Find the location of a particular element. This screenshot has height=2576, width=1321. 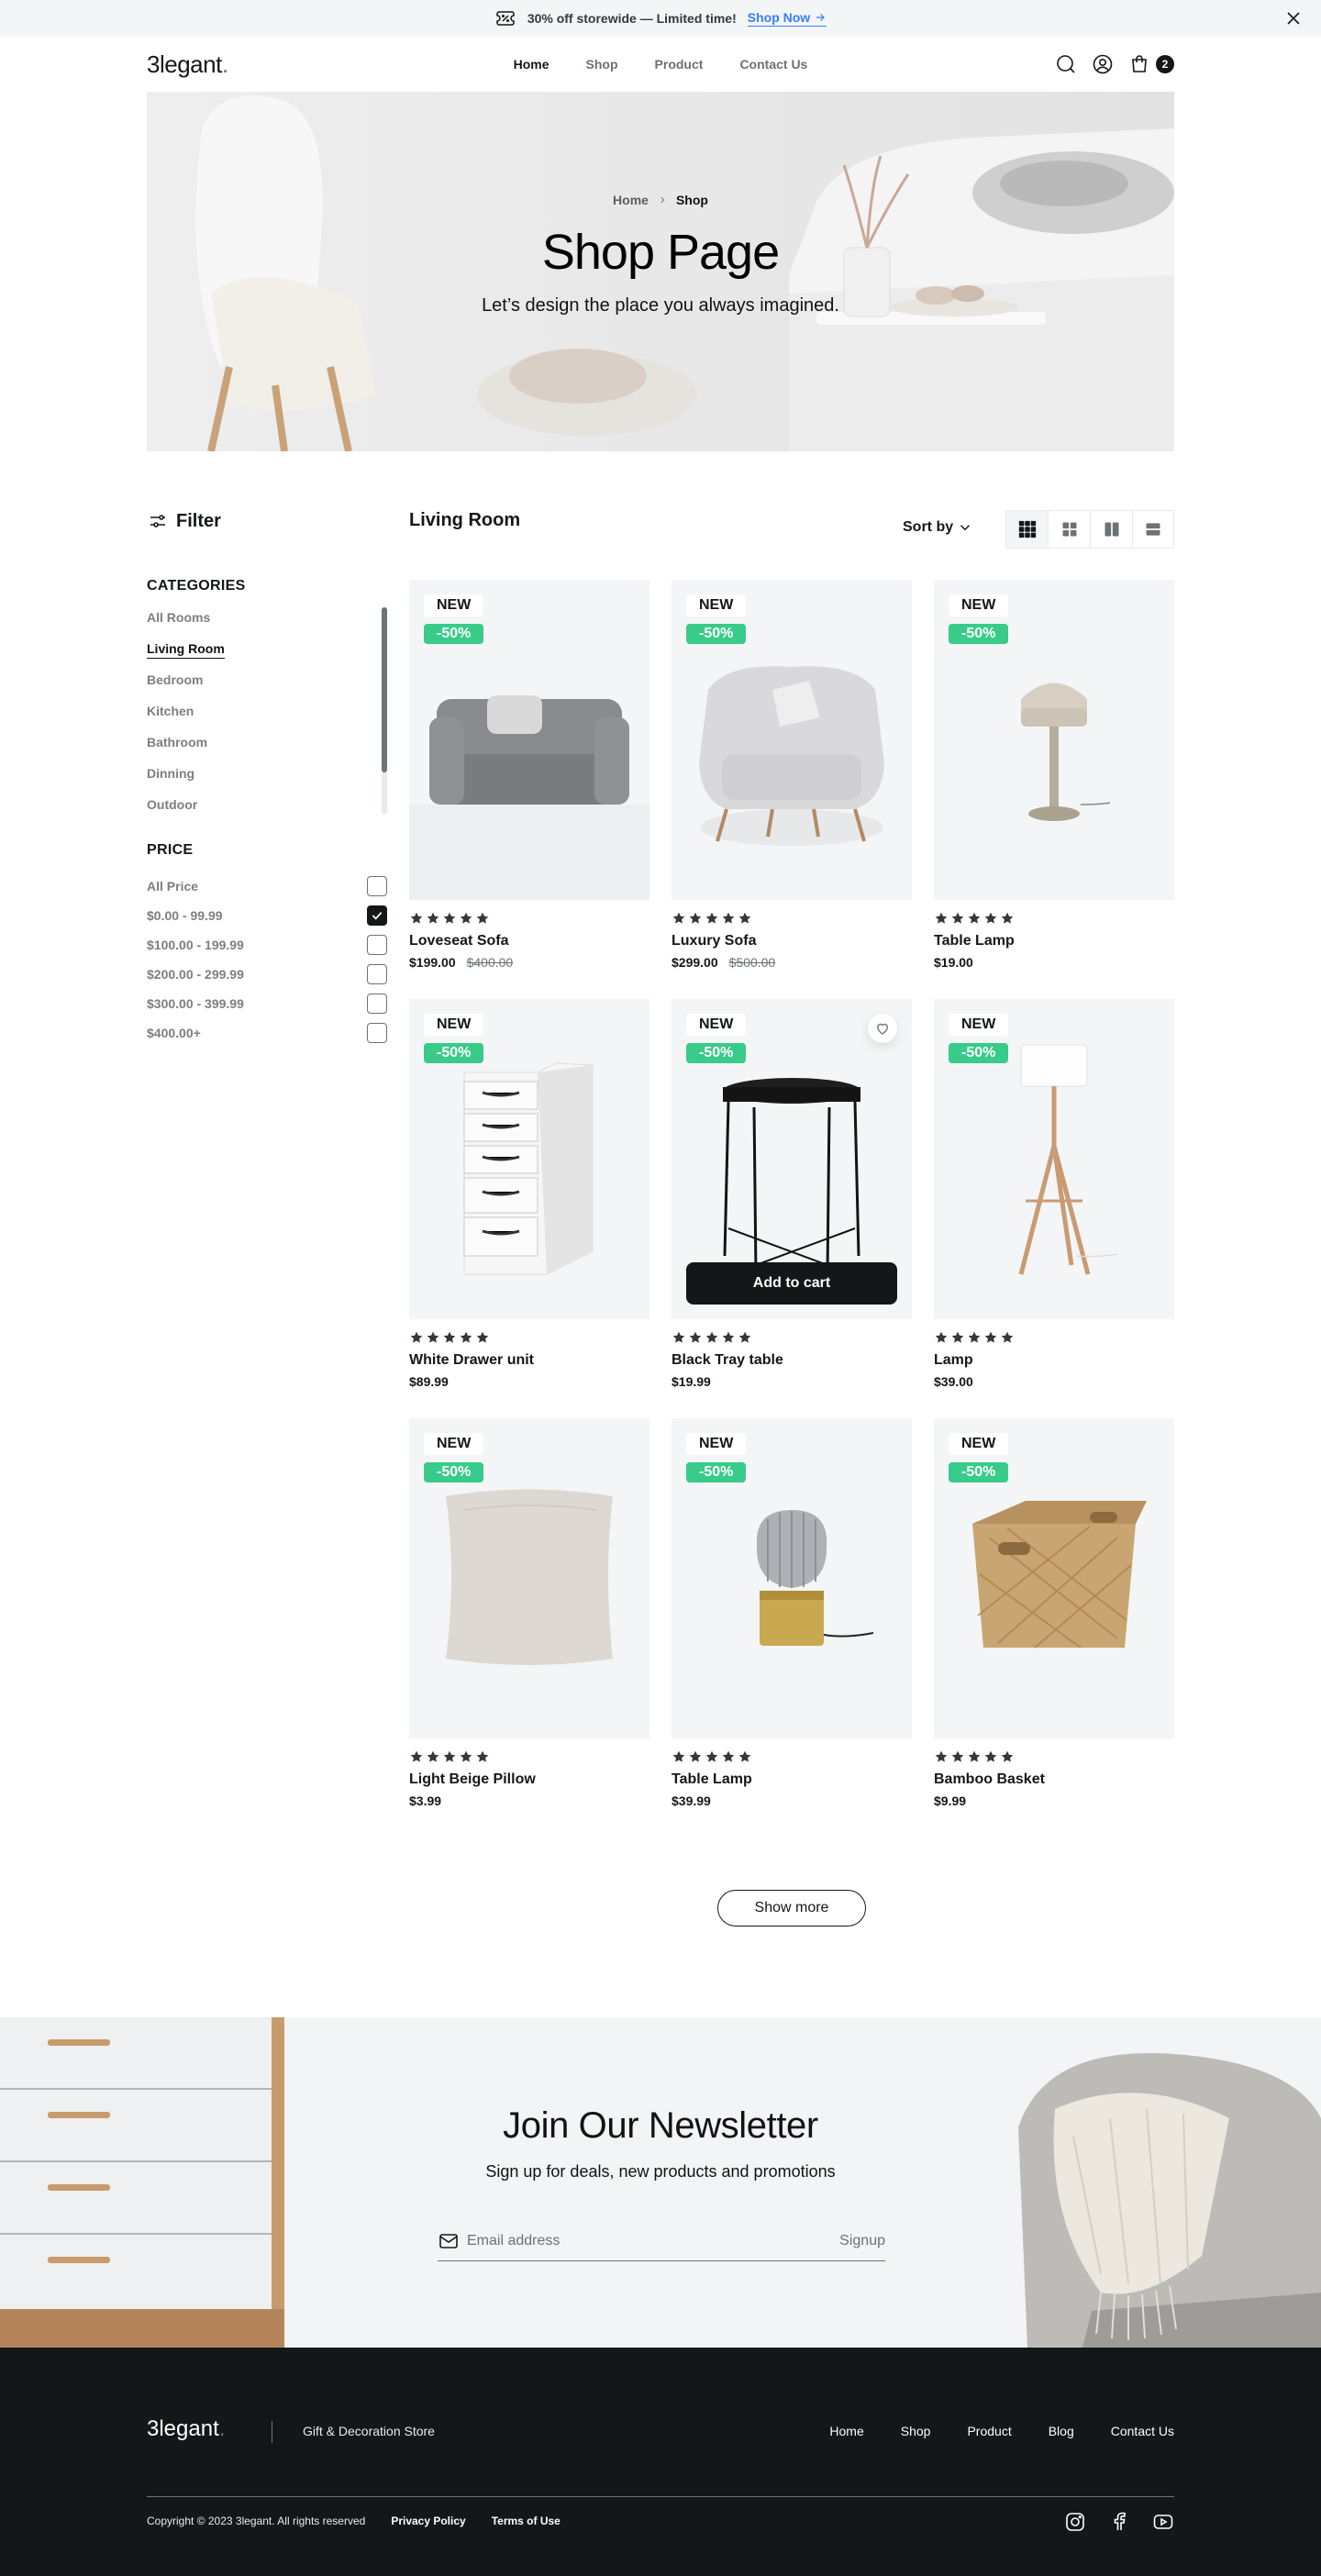

product-card: NEW -50% Light Beige Pillow $3.99 is located at coordinates (529, 1613).